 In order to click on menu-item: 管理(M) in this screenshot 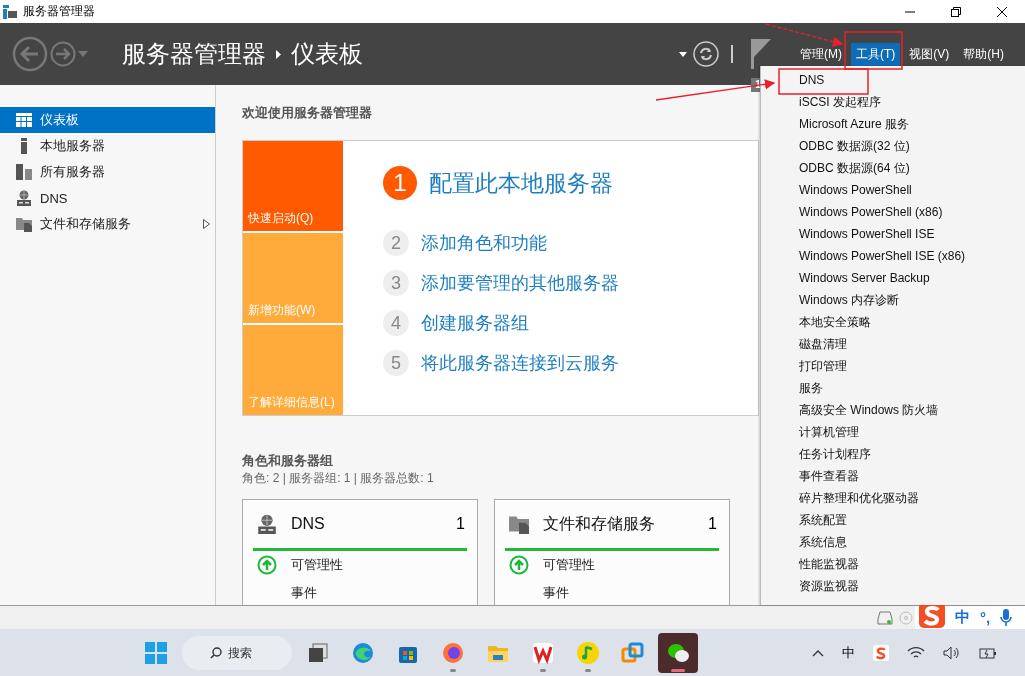, I will do `click(821, 54)`.